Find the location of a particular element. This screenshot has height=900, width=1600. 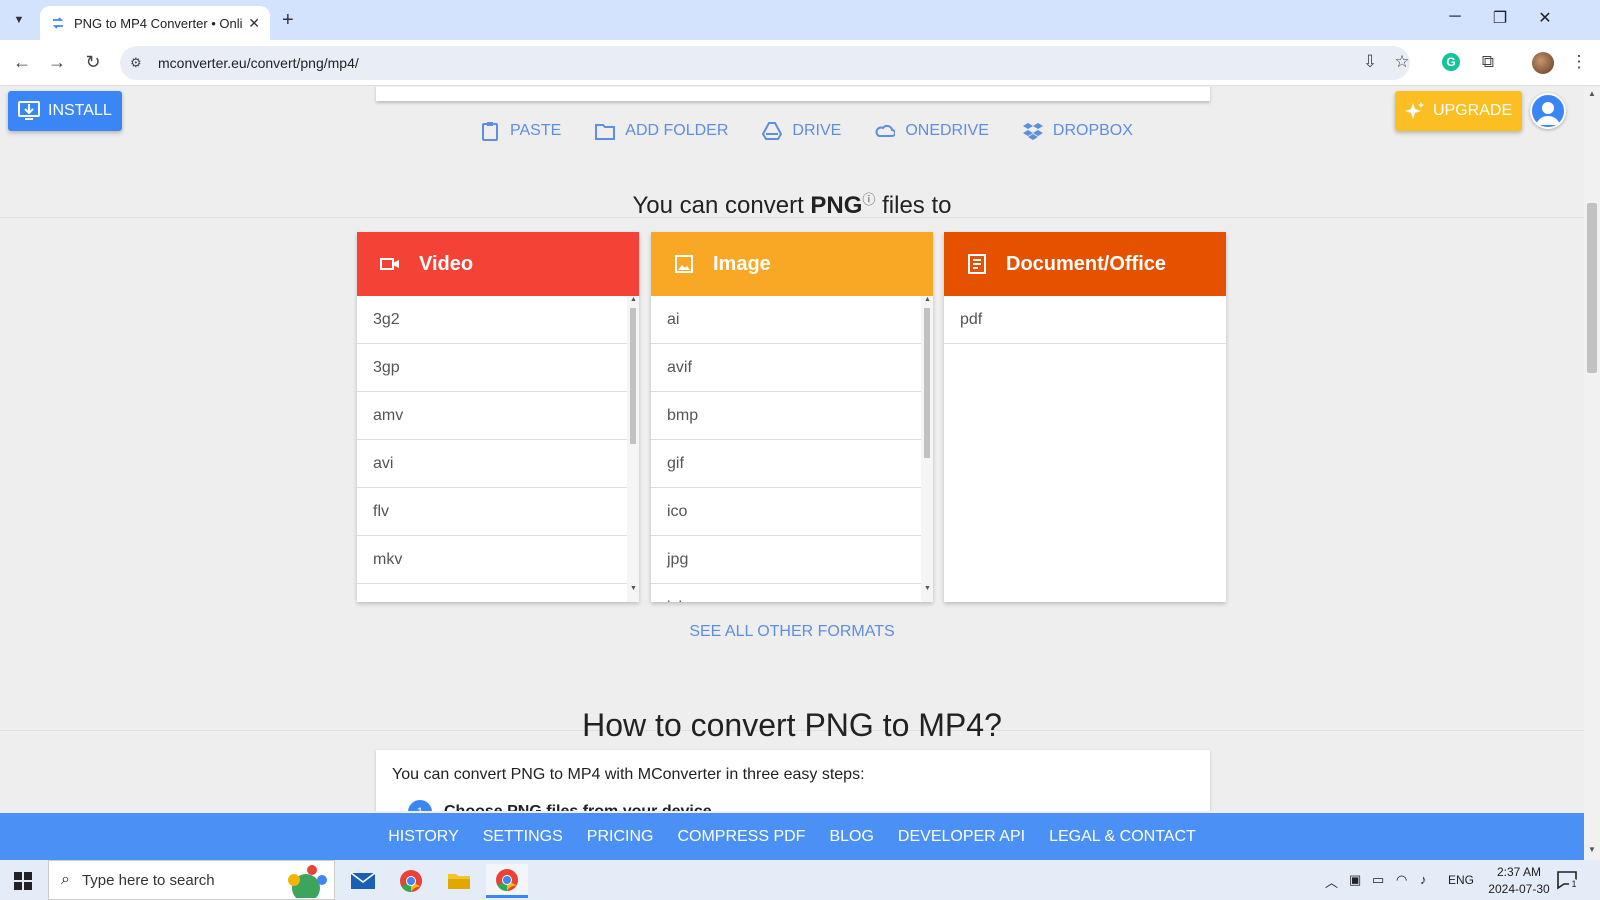

format-item-jxl: jxl is located at coordinates (786, 593).